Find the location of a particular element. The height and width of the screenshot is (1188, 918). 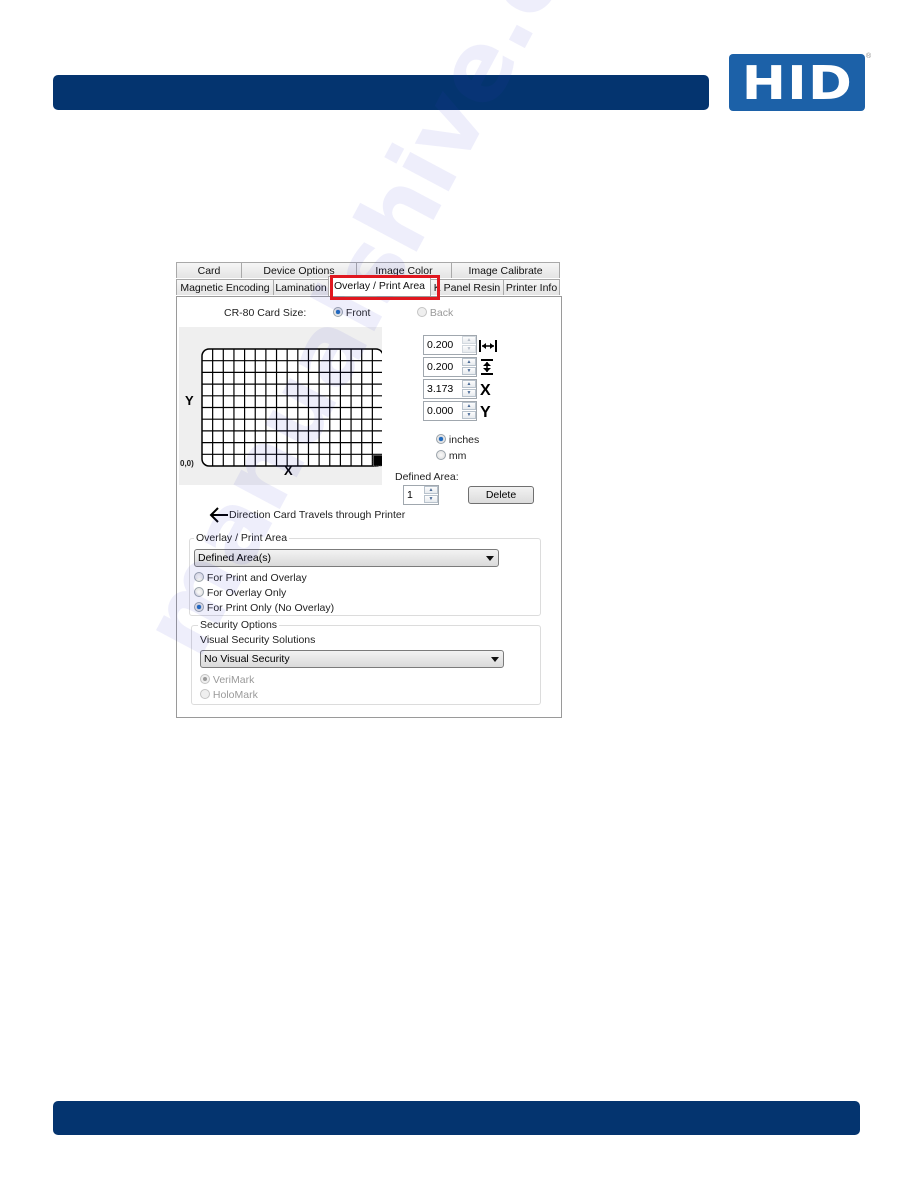

tab-magnetic-encoding: Magnetic Encoding is located at coordinates (225, 287).